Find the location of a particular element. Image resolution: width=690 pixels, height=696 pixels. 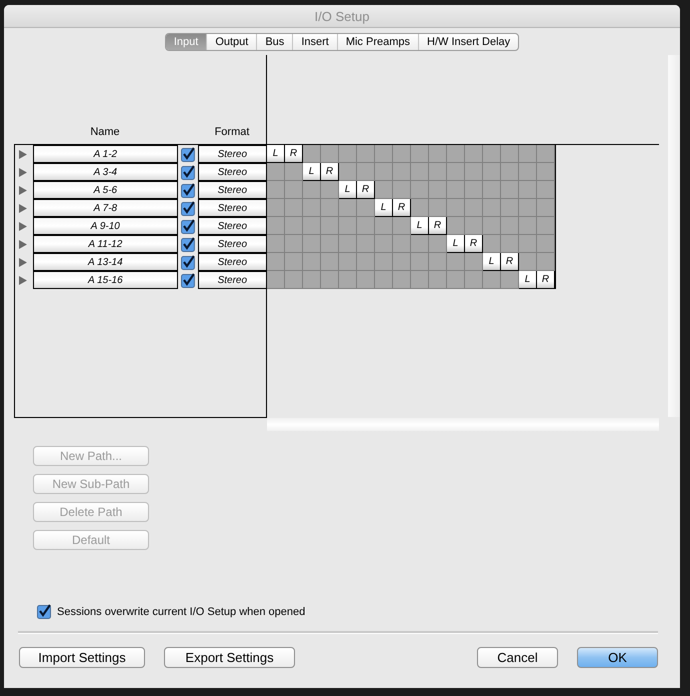

footer-button: Import Settings is located at coordinates (82, 657).